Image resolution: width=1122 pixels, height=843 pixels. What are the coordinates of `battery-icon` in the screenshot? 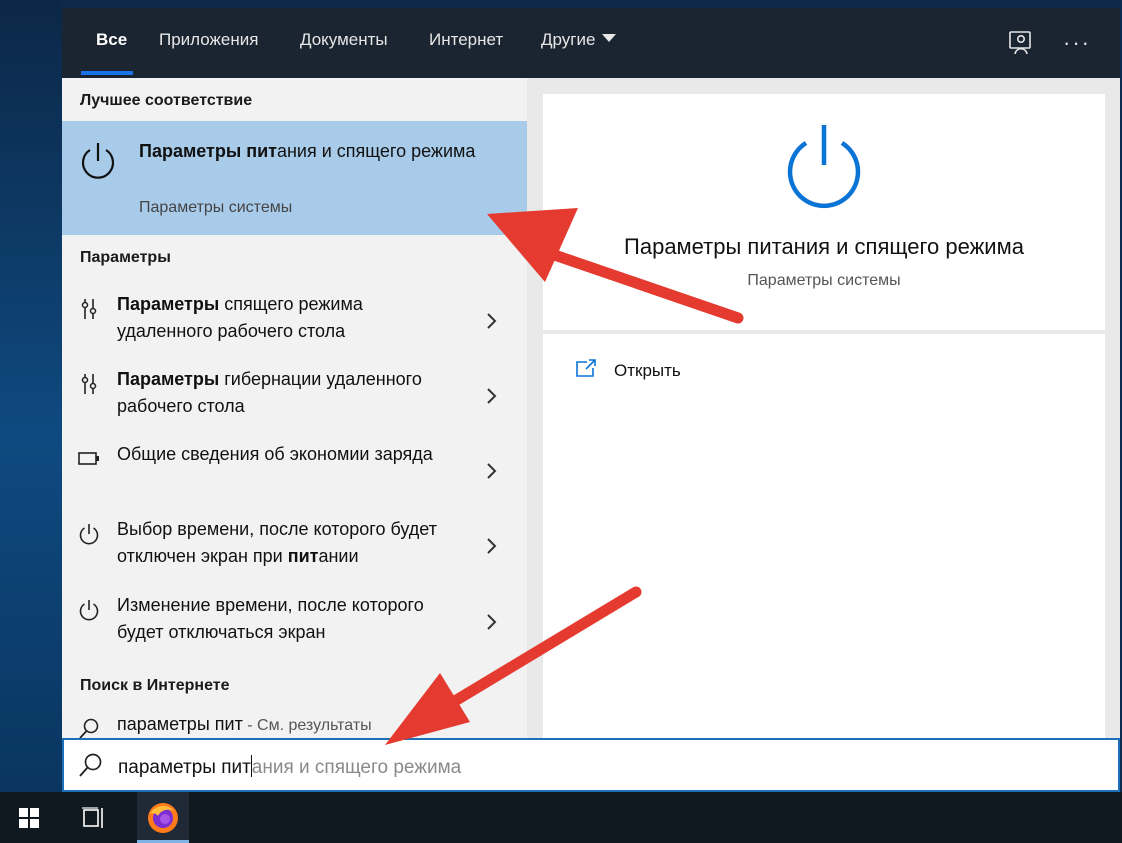 It's located at (88, 458).